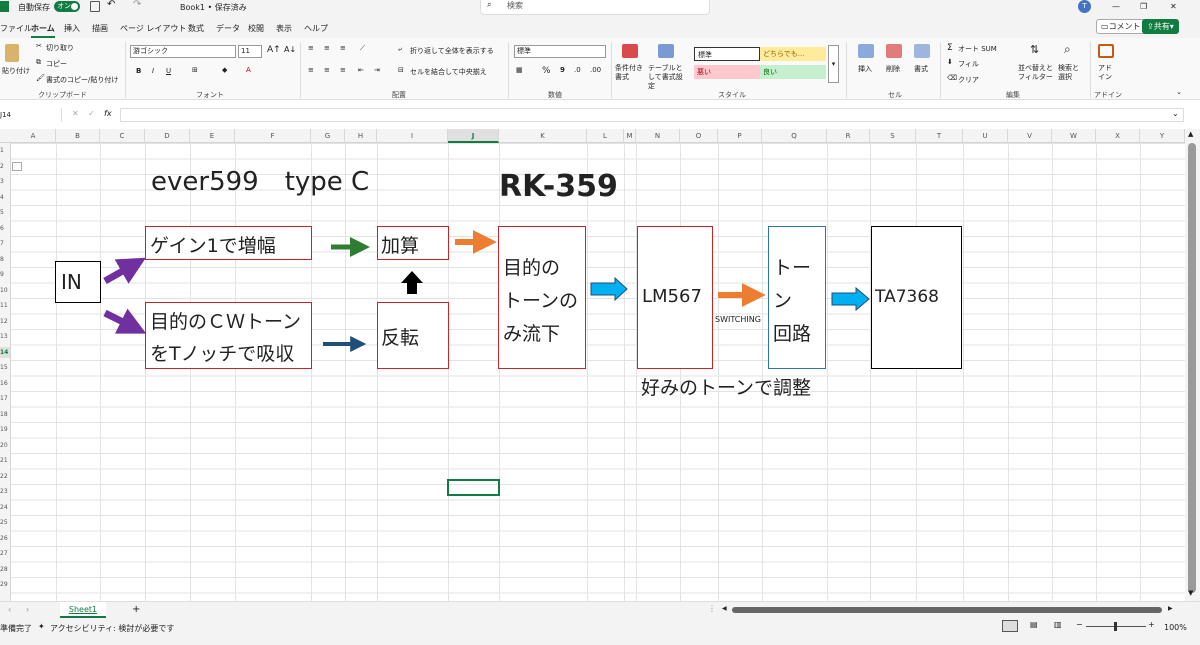 This screenshot has width=1200, height=645. I want to click on menu-review: 校閲, so click(256, 28).